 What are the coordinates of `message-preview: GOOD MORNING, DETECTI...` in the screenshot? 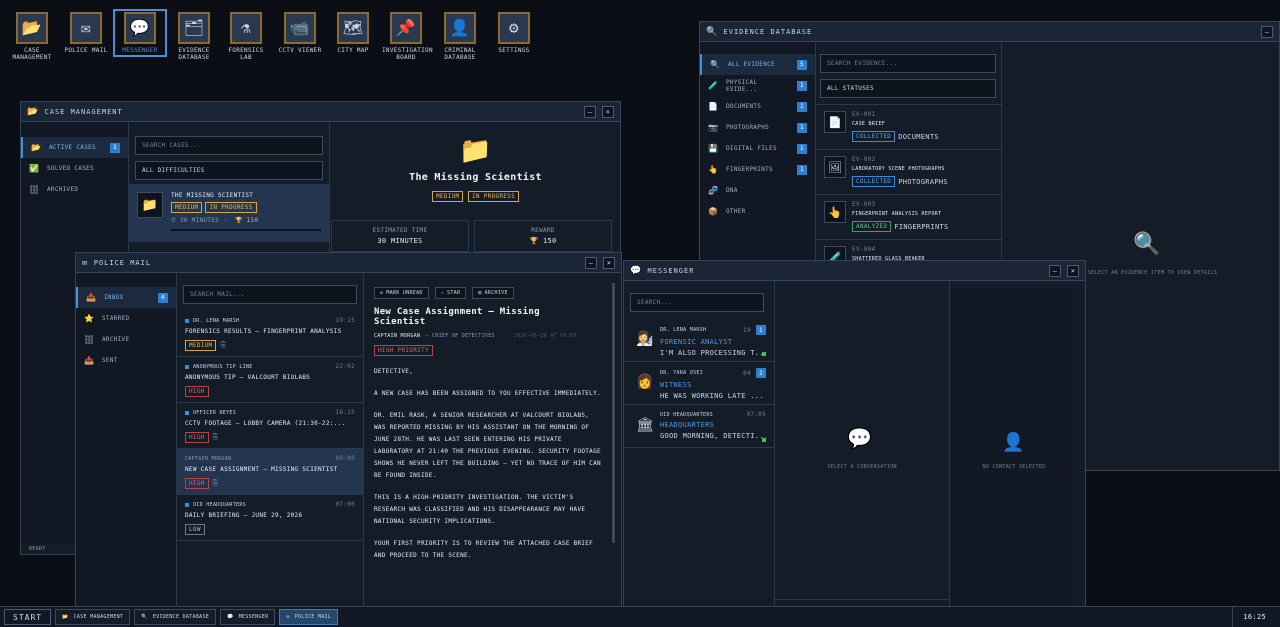 It's located at (713, 436).